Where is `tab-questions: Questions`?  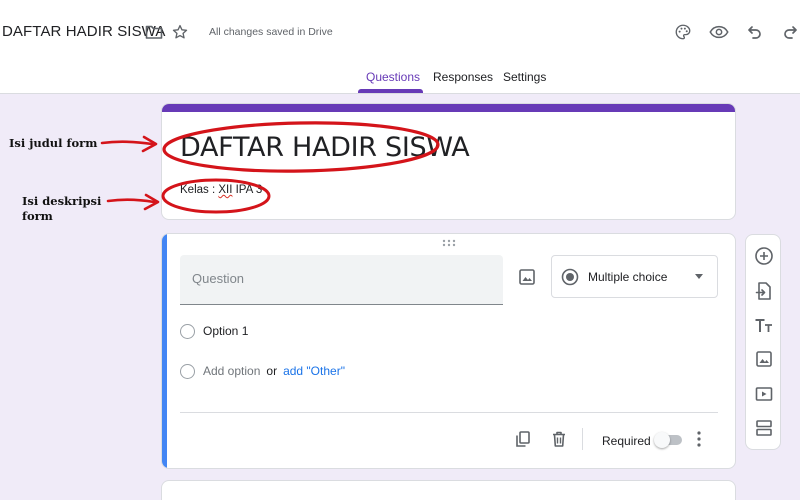
tab-questions: Questions is located at coordinates (393, 77).